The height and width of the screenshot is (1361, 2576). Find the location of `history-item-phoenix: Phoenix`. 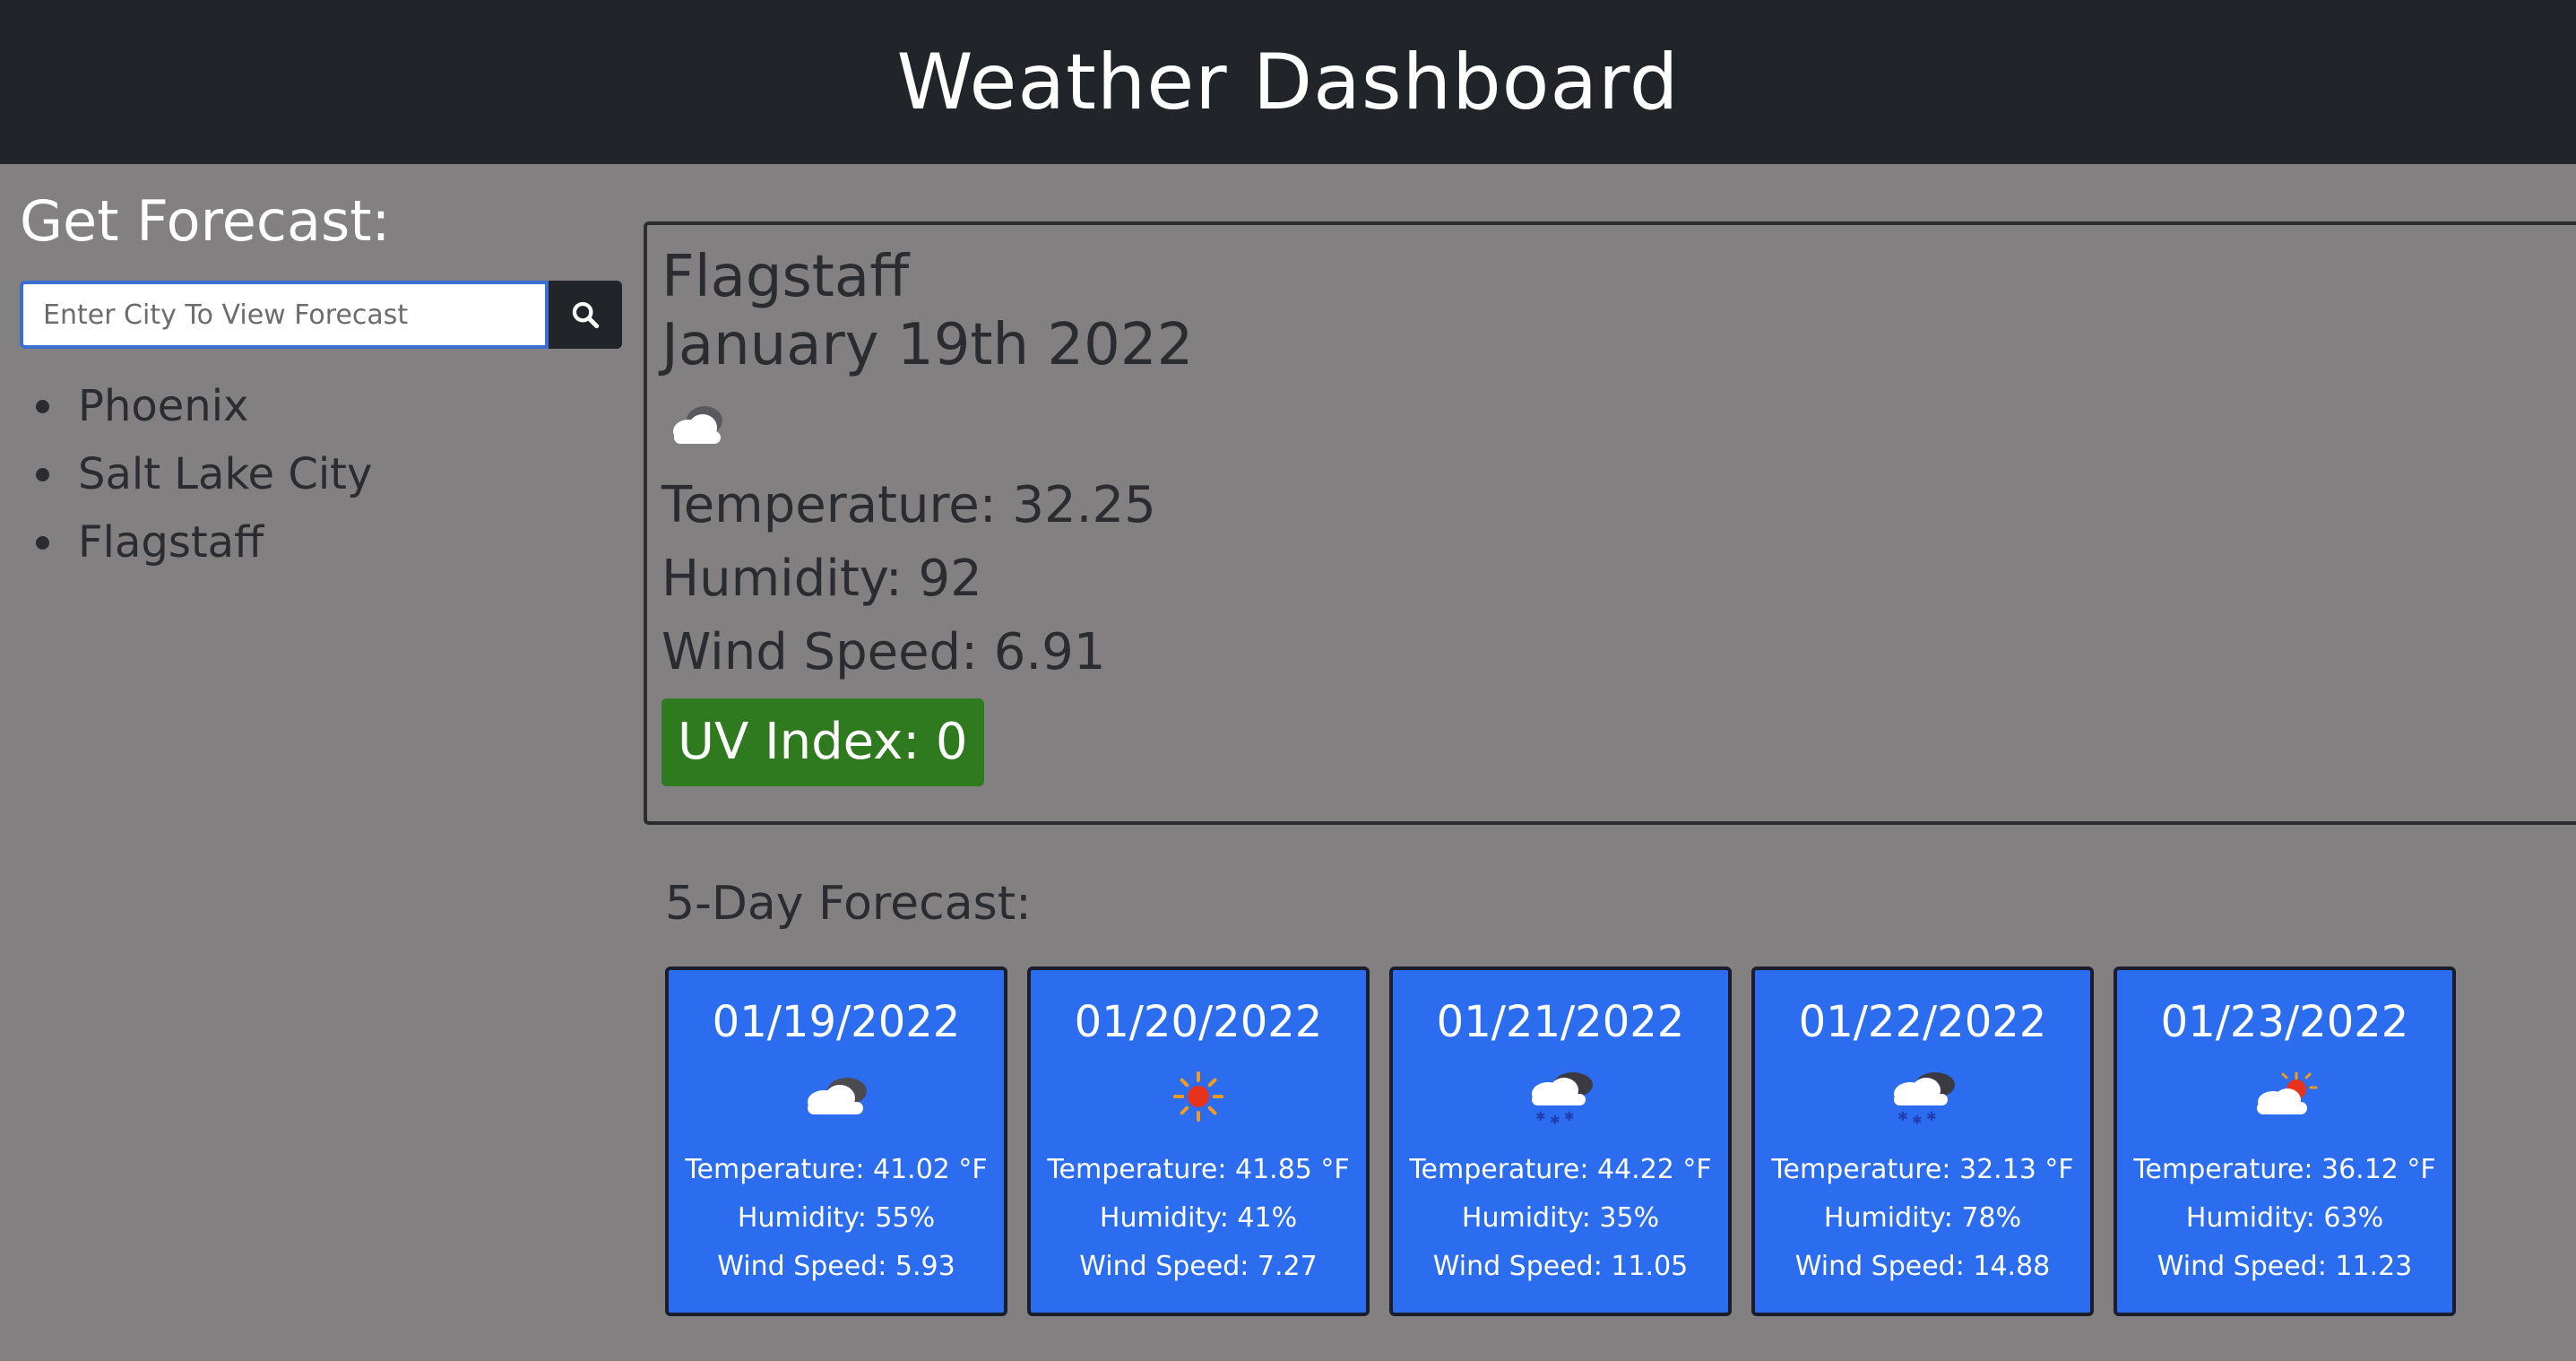

history-item-phoenix: Phoenix is located at coordinates (324, 406).